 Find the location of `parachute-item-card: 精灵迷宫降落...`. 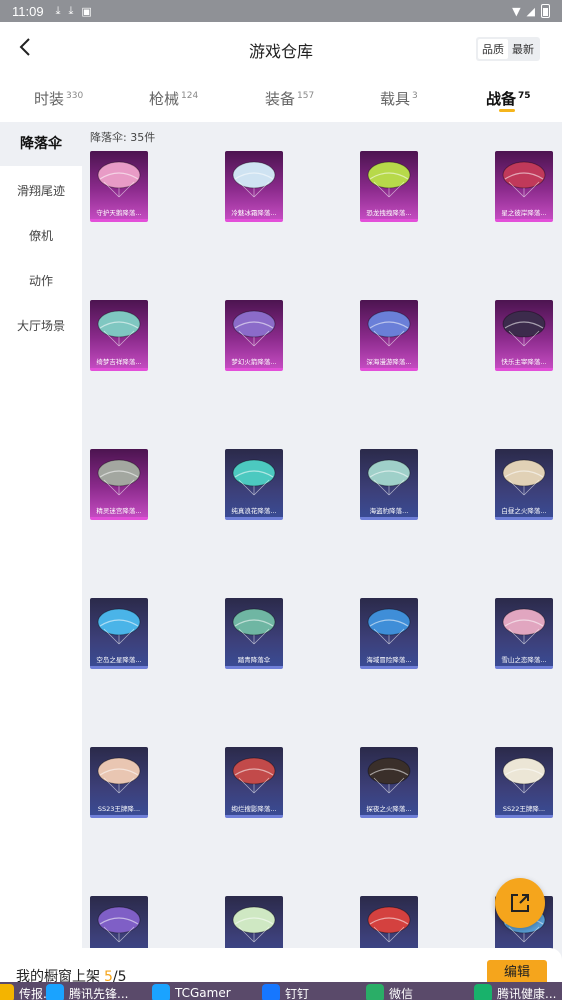

parachute-item-card: 精灵迷宫降落... is located at coordinates (119, 484).